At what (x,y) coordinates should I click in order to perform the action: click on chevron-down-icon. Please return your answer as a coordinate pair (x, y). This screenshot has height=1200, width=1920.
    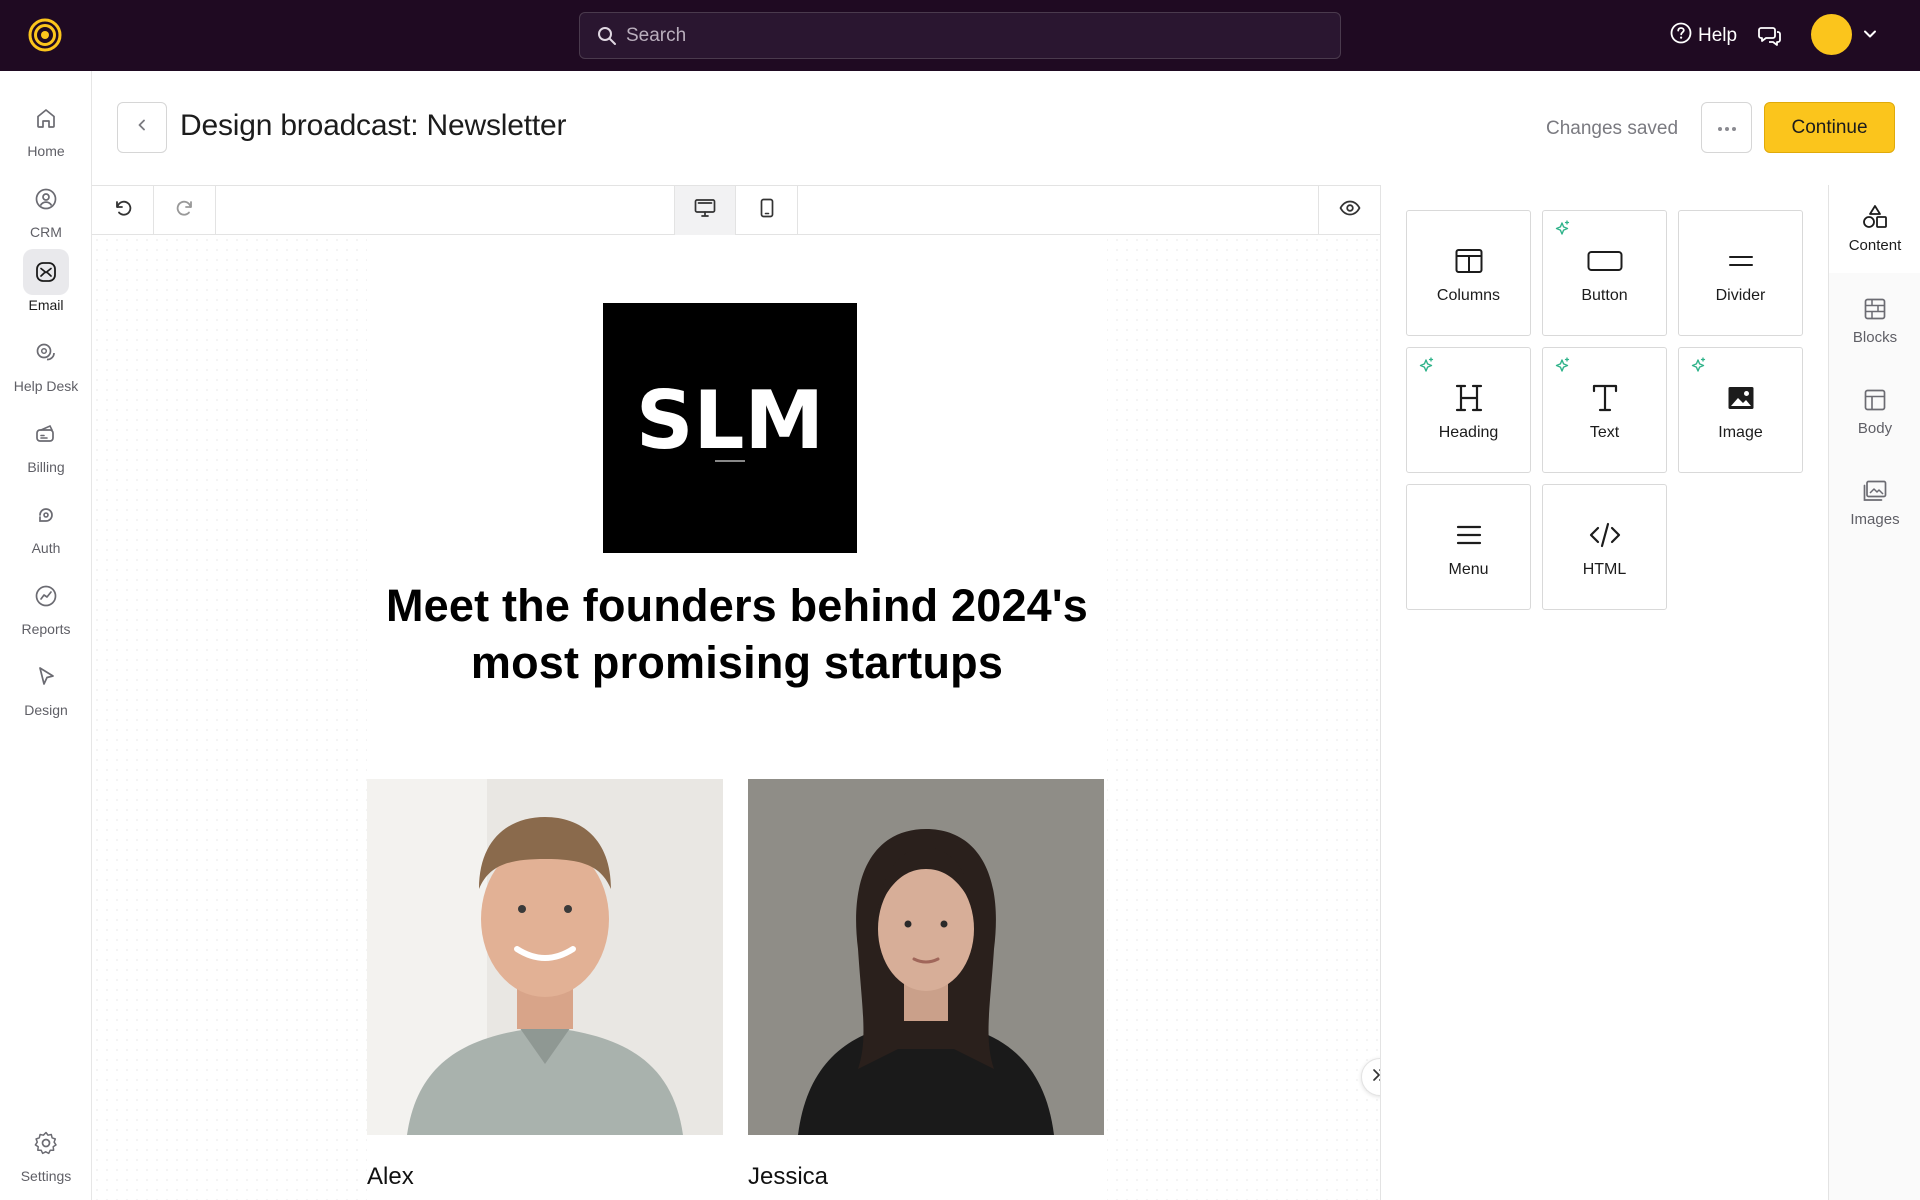
    Looking at the image, I should click on (1870, 34).